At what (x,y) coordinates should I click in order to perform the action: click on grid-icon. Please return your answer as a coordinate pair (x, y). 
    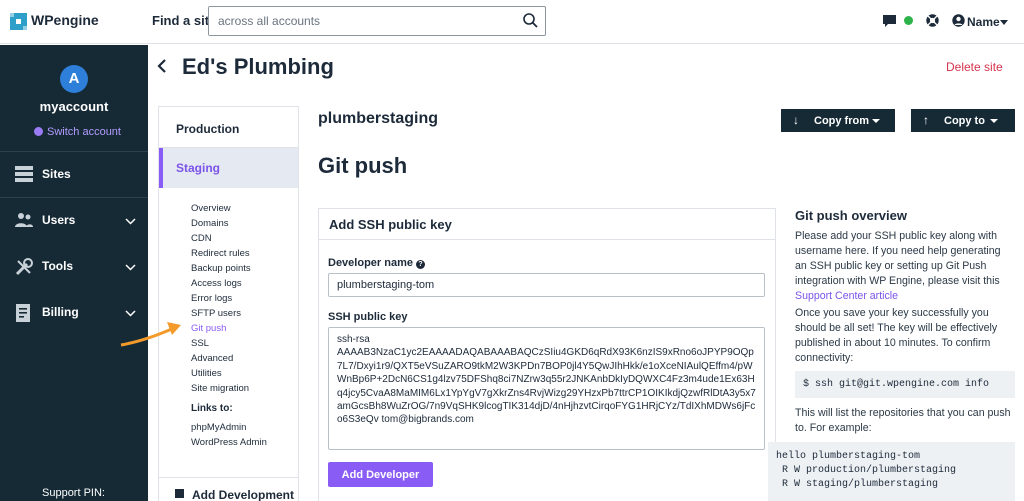
    Looking at the image, I should click on (24, 175).